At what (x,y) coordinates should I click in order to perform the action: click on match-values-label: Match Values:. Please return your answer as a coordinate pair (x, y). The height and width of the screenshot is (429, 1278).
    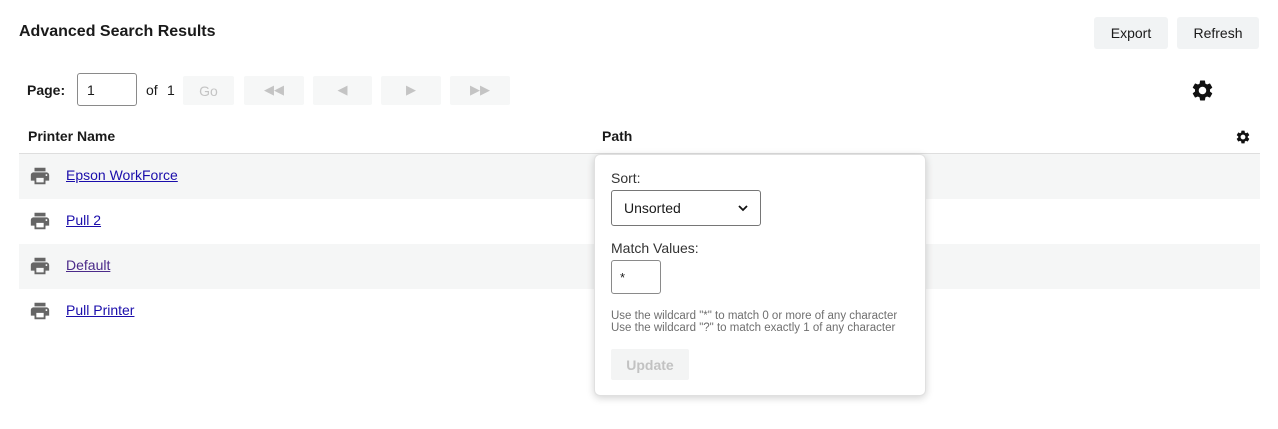
    Looking at the image, I should click on (655, 248).